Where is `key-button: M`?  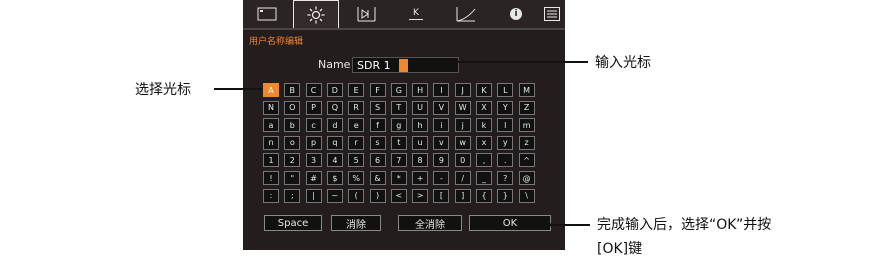
key-button: M is located at coordinates (526, 90).